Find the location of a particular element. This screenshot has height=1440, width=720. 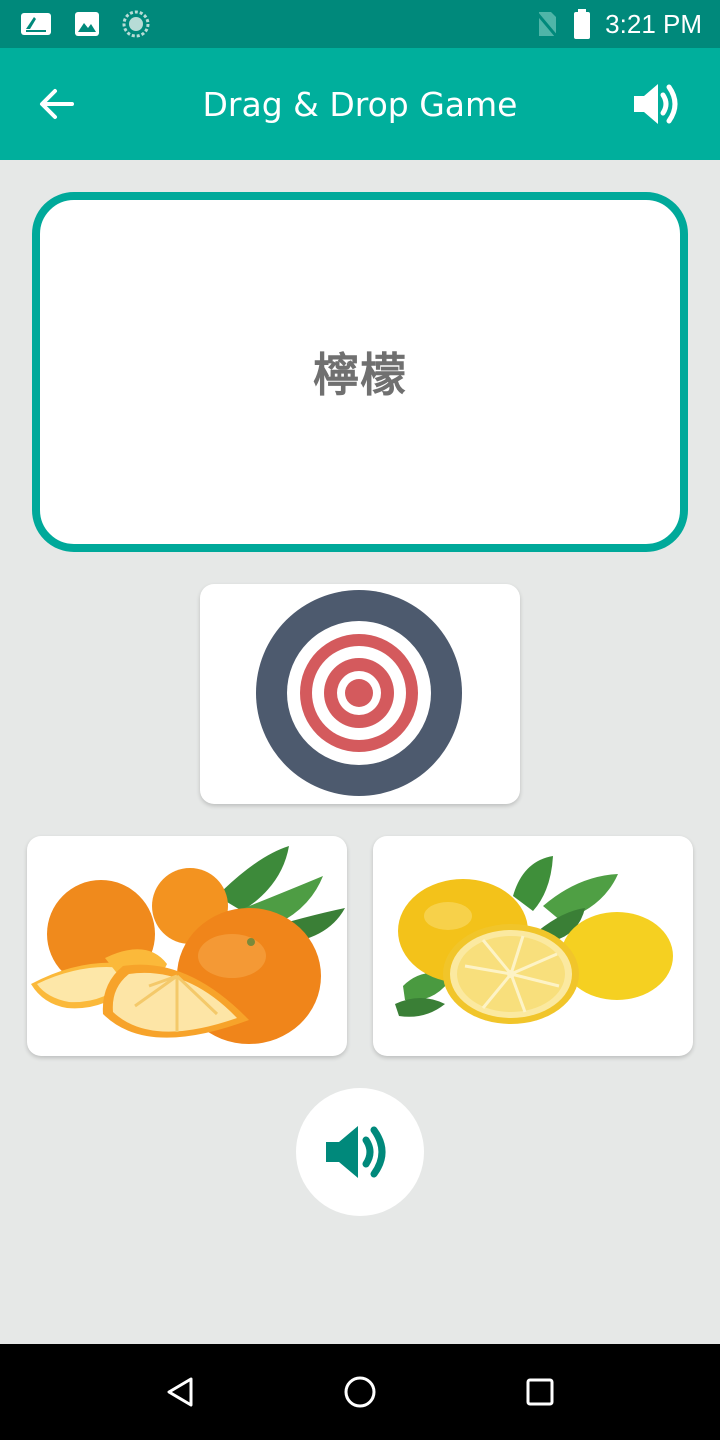

page-title: Drag & Drop Game is located at coordinates (360, 104).